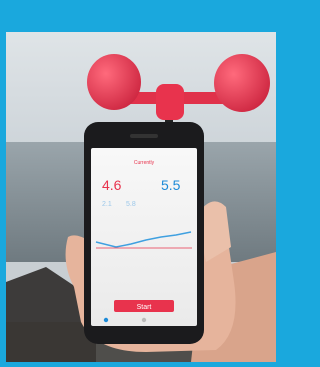 The height and width of the screenshot is (367, 320). Describe the element at coordinates (144, 320) in the screenshot. I see `tab-icon-center` at that location.